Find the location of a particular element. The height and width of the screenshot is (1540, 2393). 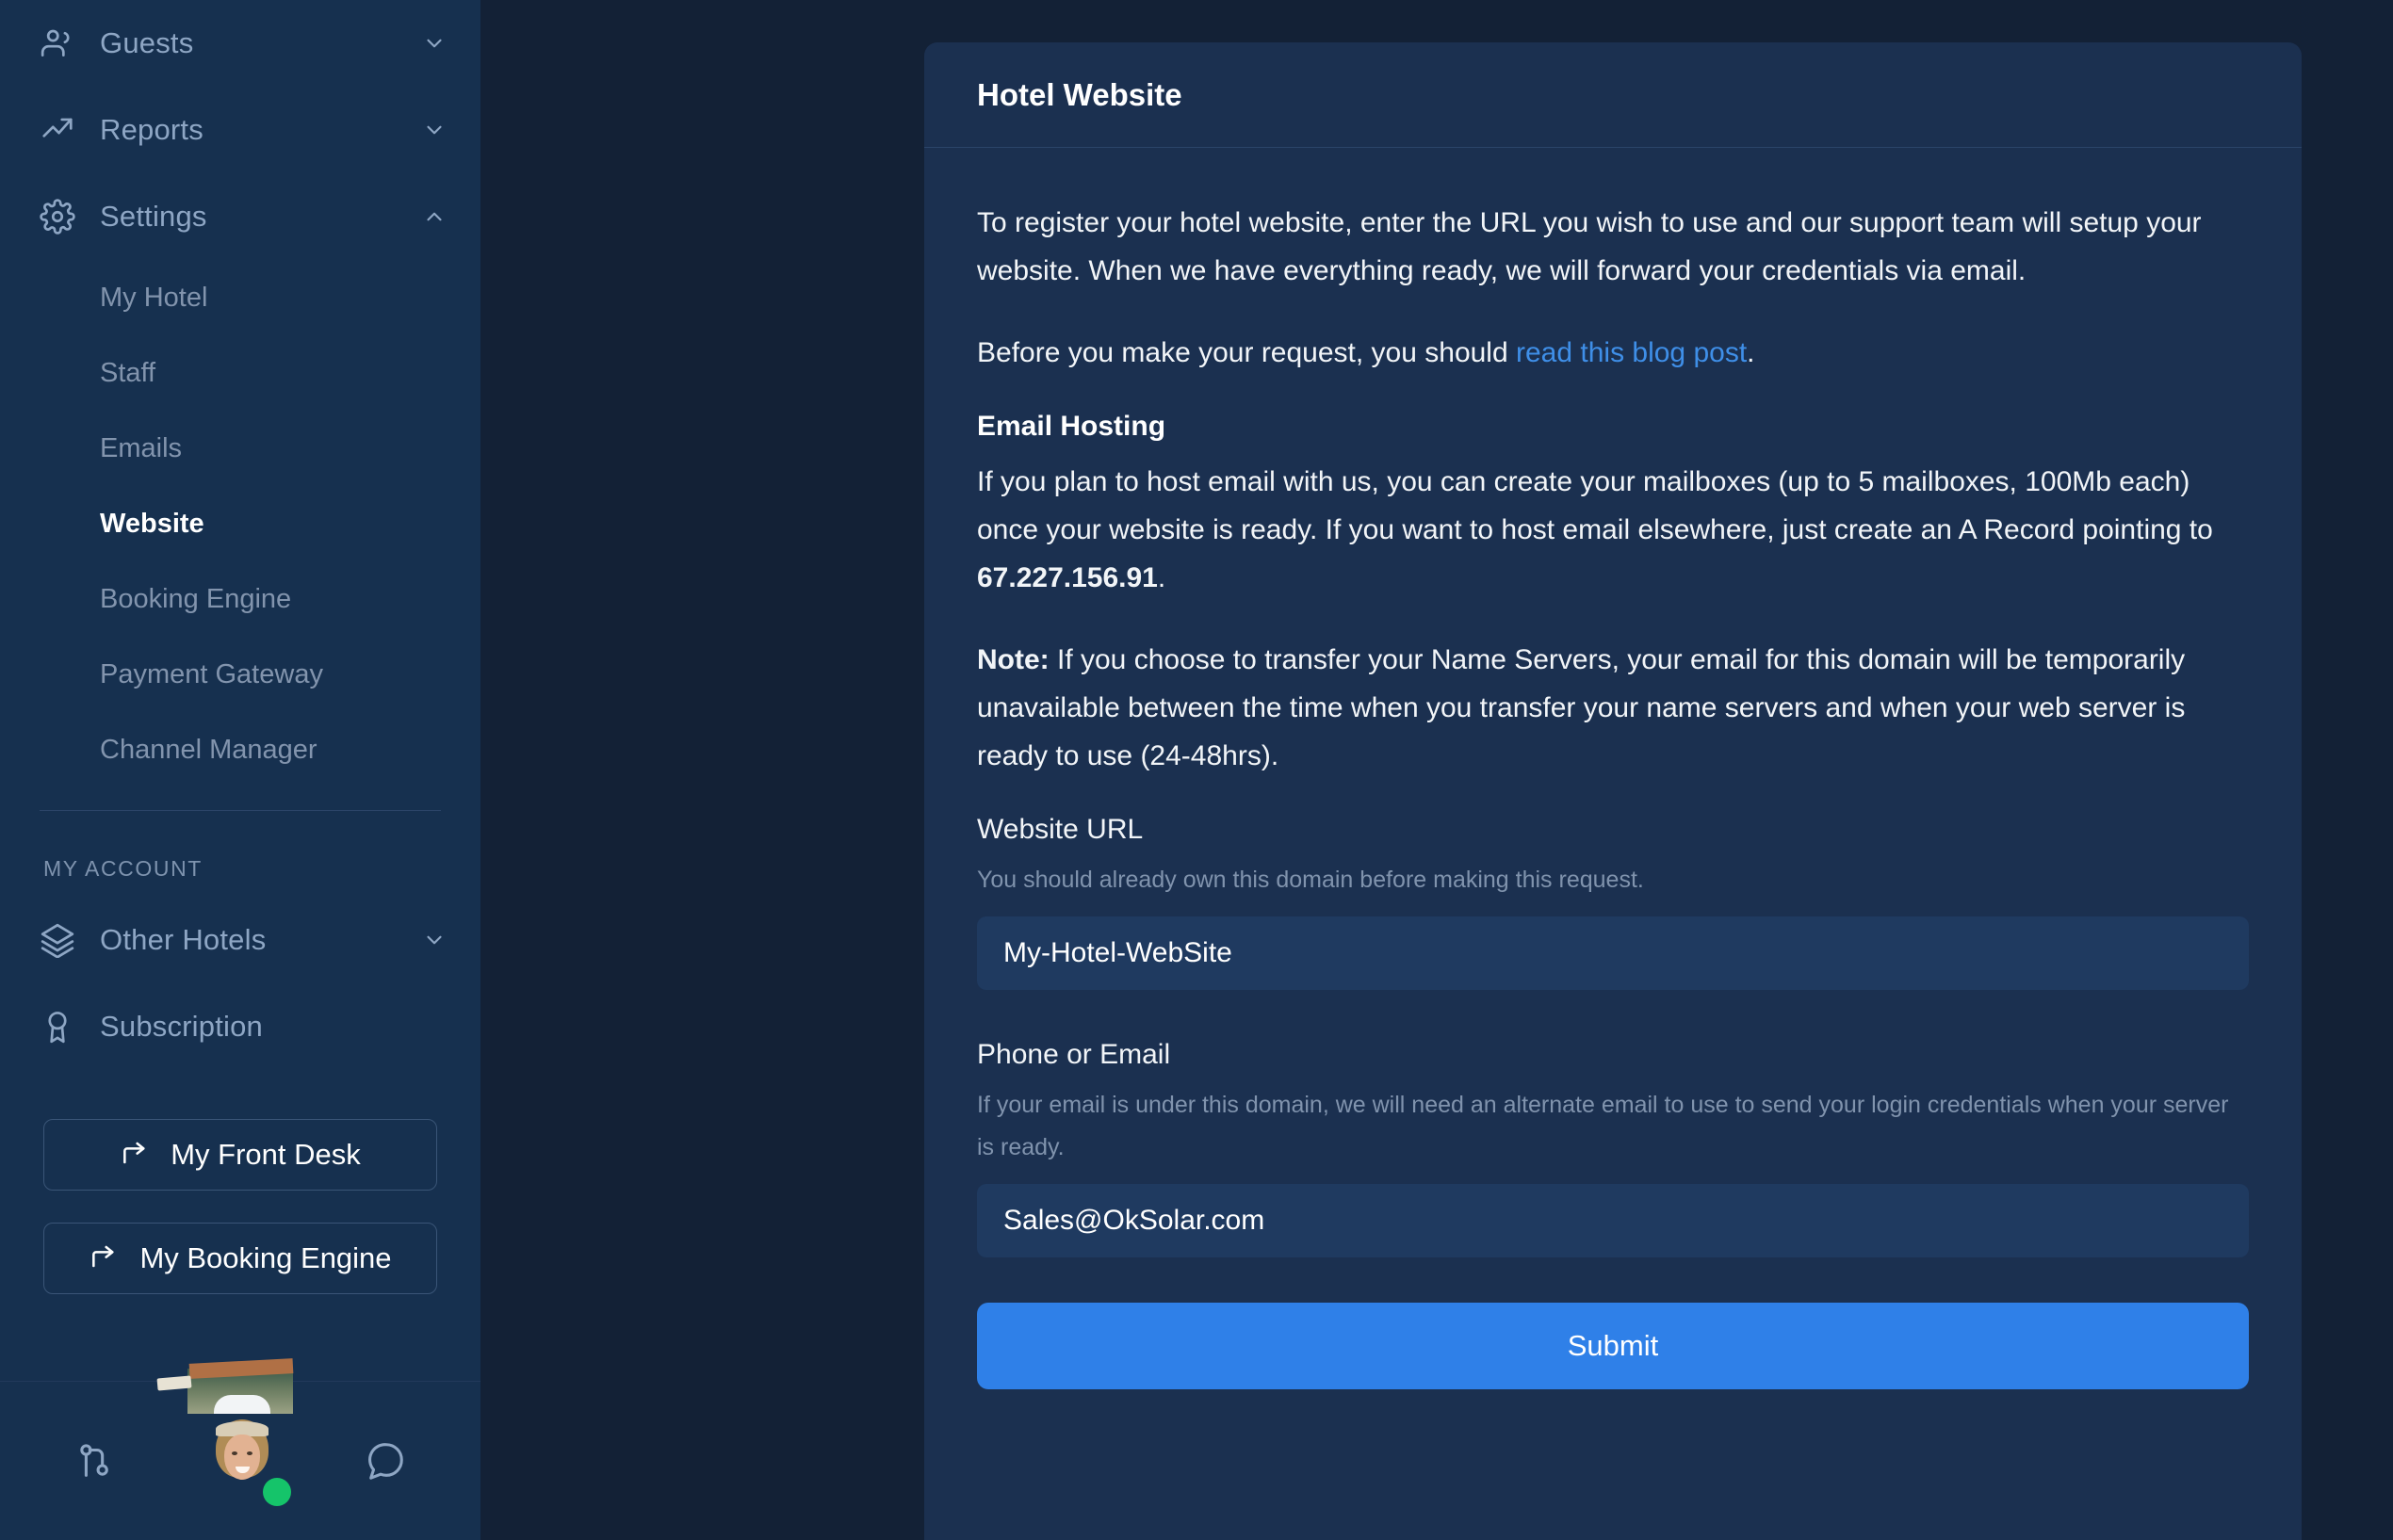

sidebar-item-label: Settings is located at coordinates (153, 216).